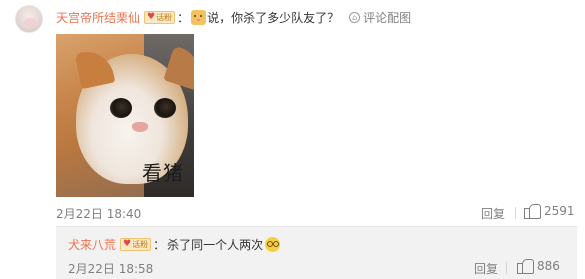 Image resolution: width=585 pixels, height=279 pixels. I want to click on reply-text: 杀了同一个人两次, so click(215, 244).